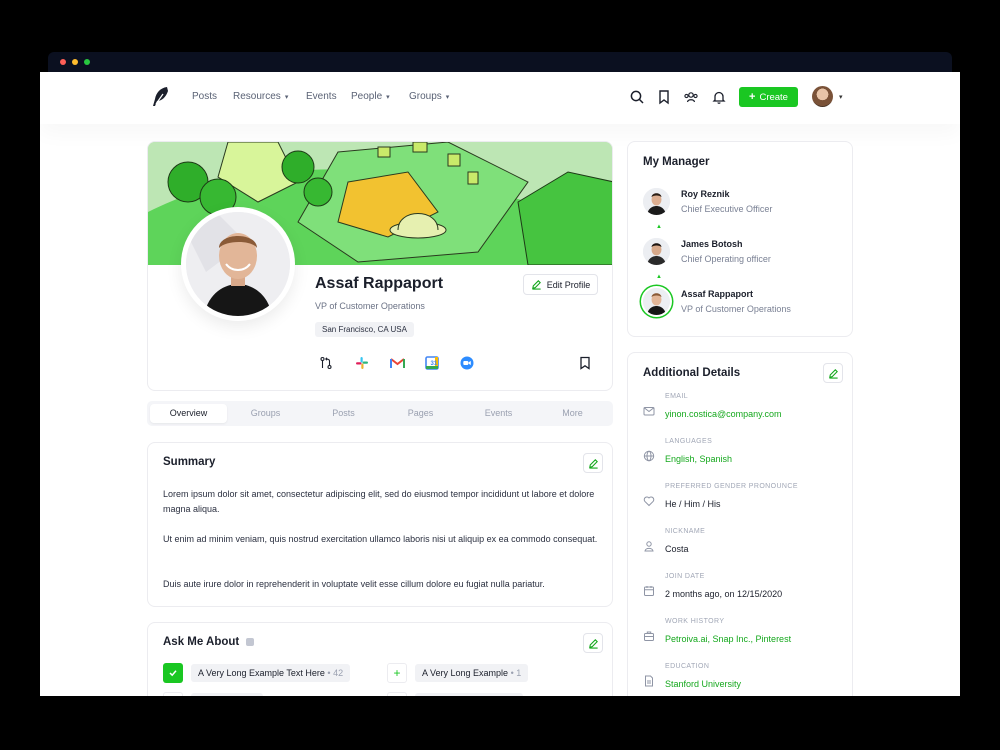 The height and width of the screenshot is (750, 1000). Describe the element at coordinates (465, 673) in the screenshot. I see `ask-topic-text: A Very Long Example` at that location.